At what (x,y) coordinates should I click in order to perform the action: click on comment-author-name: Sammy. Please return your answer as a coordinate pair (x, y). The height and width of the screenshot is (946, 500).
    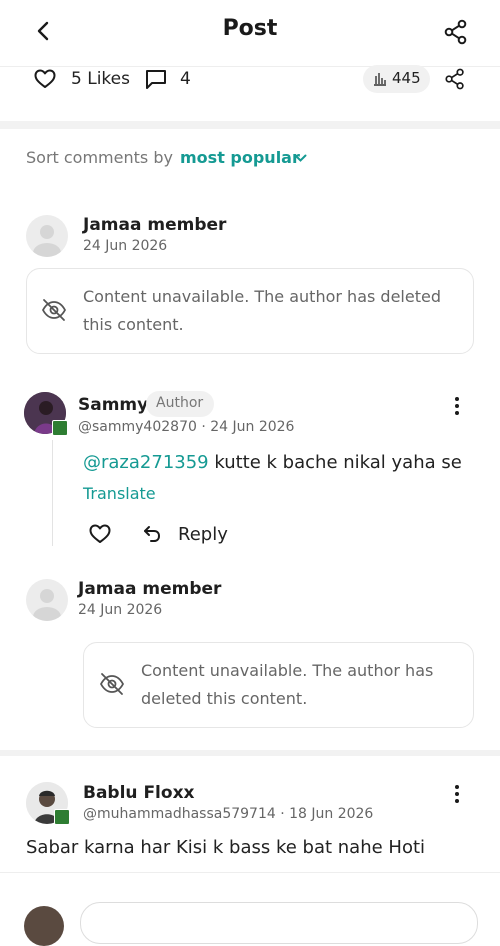
    Looking at the image, I should click on (113, 405).